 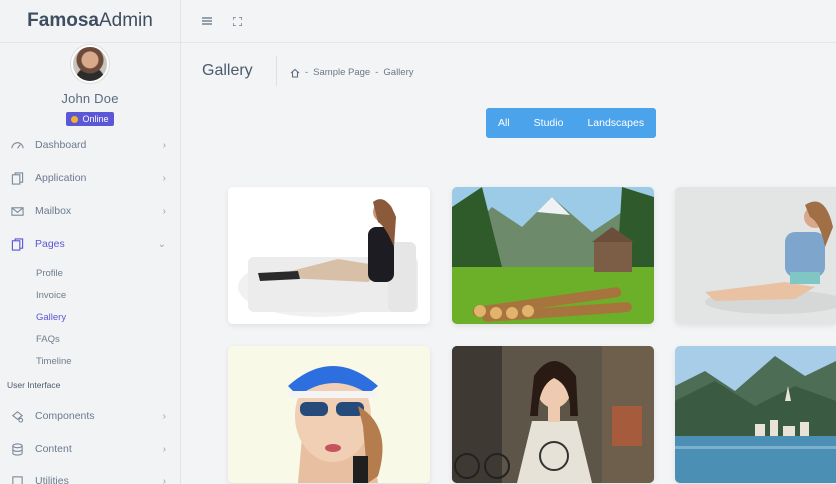 I want to click on section-label-user-interface: User Interface, so click(x=34, y=385).